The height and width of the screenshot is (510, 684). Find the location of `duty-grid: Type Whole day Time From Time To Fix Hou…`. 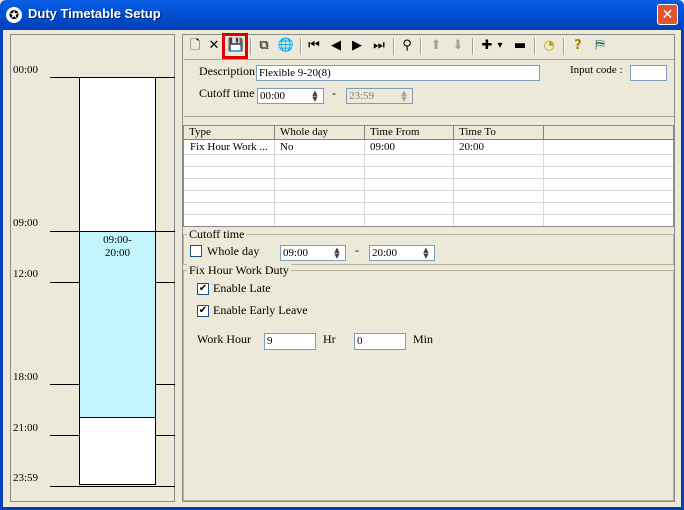

duty-grid: Type Whole day Time From Time To Fix Hou… is located at coordinates (428, 176).